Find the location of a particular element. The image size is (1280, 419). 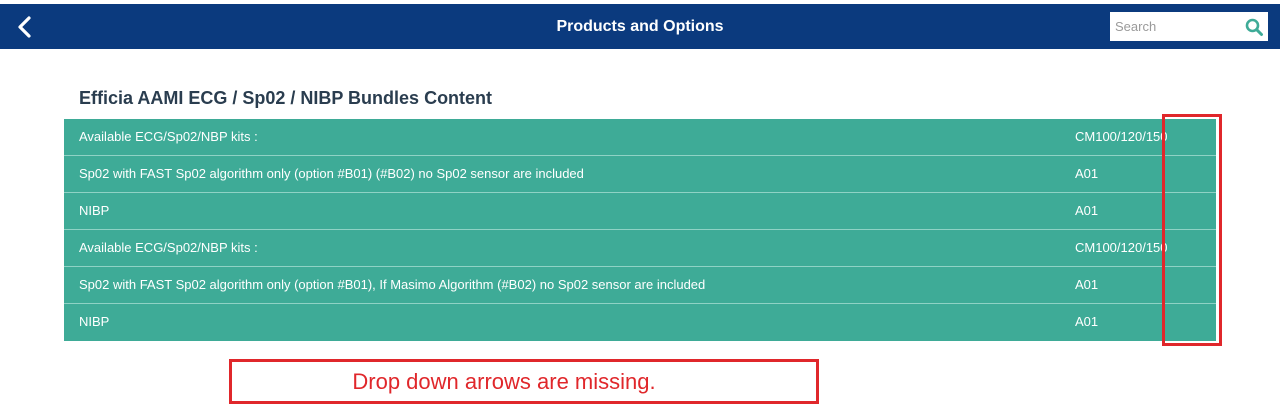

page-title: Products and Options is located at coordinates (640, 26).